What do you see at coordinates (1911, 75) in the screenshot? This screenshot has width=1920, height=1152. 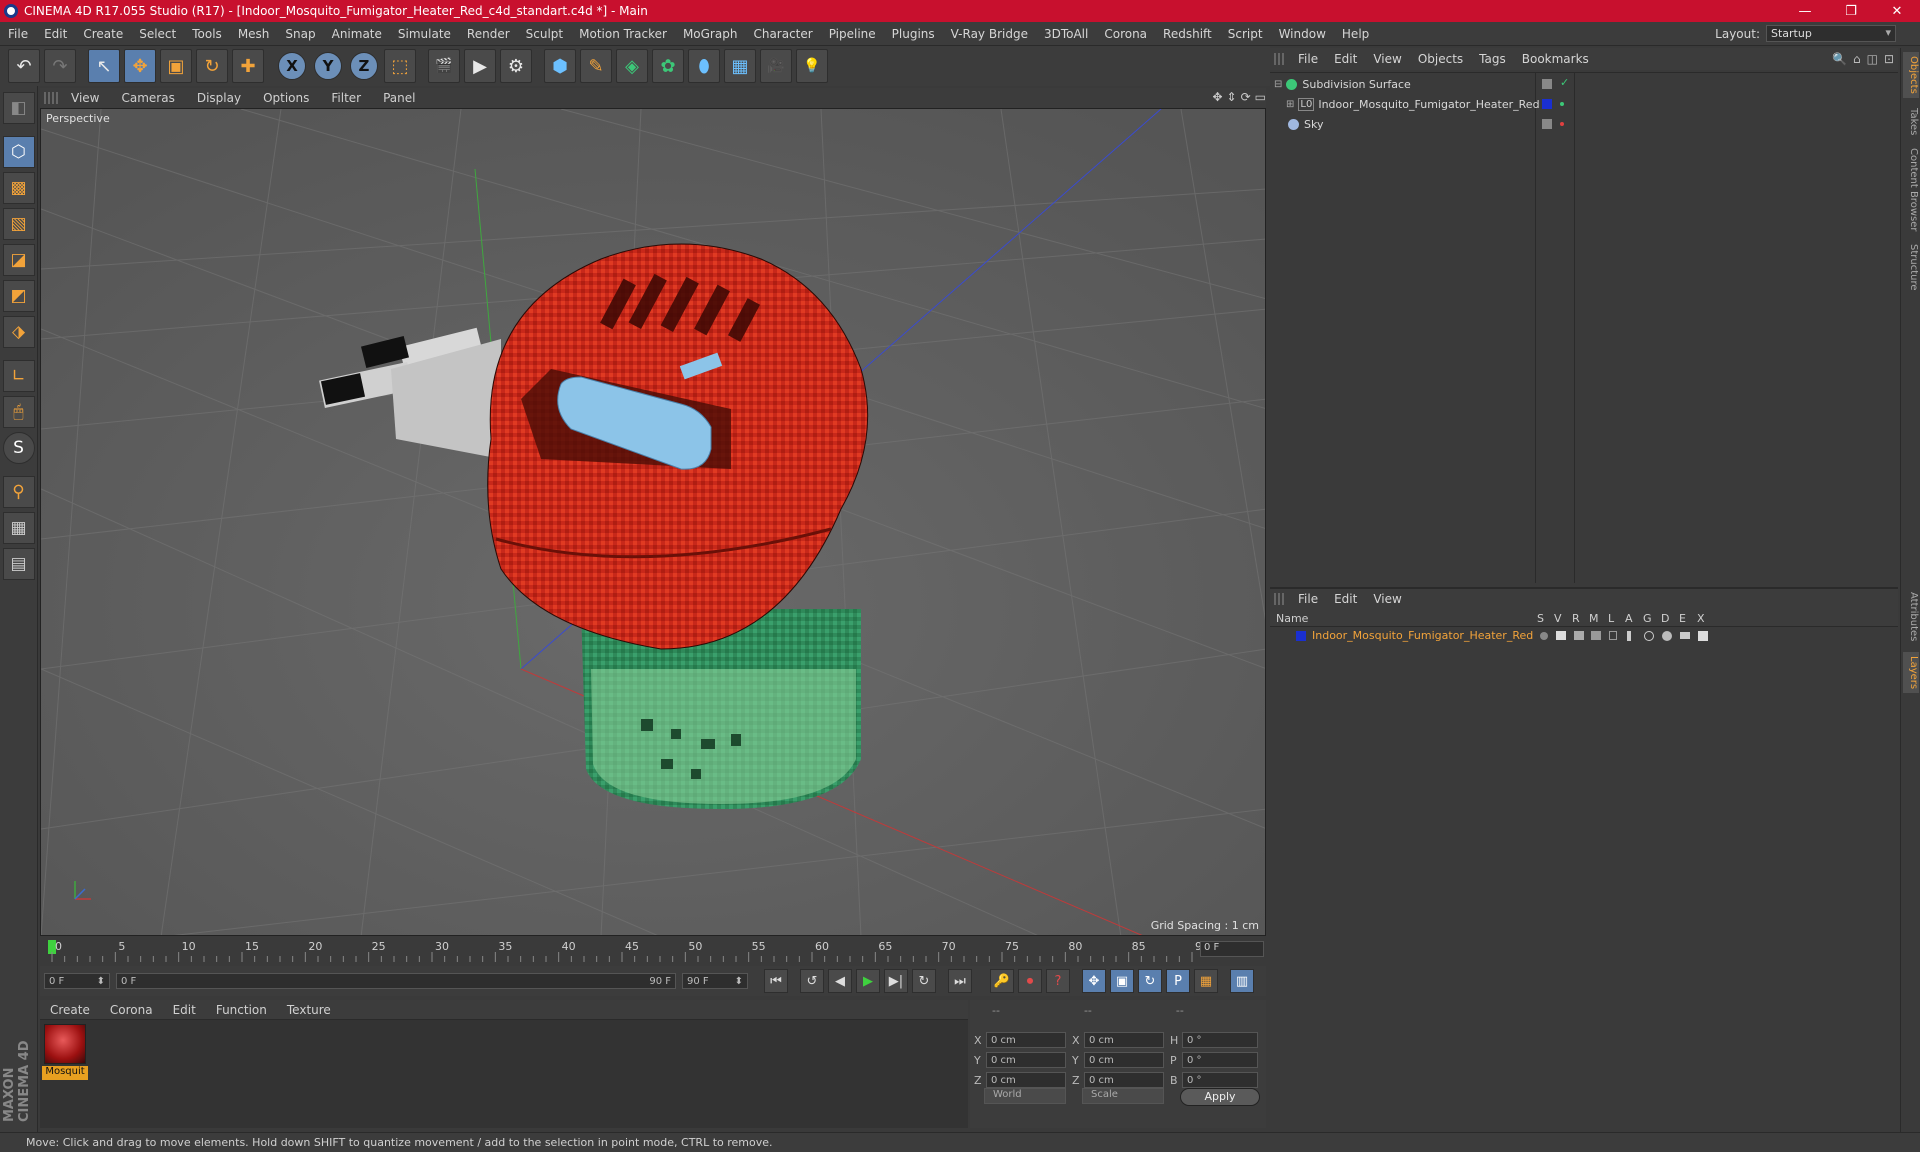 I see `tab-objects: Objects` at bounding box center [1911, 75].